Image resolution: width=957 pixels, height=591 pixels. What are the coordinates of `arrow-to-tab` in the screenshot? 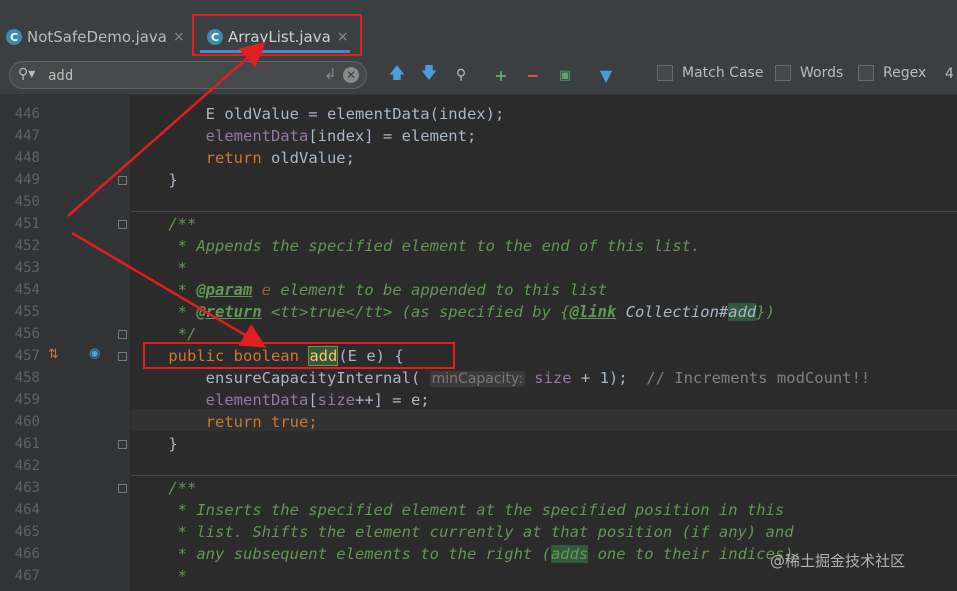 It's located at (166, 129).